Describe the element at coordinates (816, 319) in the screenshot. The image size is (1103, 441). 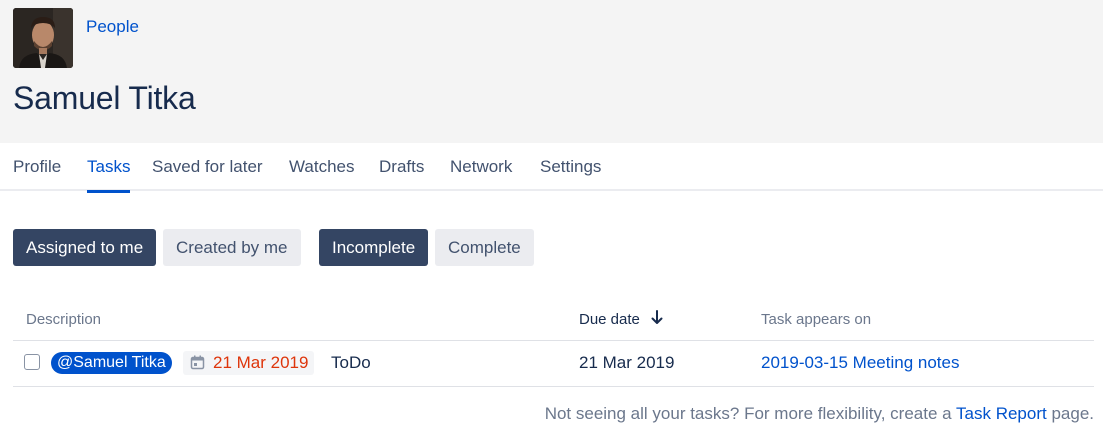
I see `column-header-appears-on: Task appears on` at that location.